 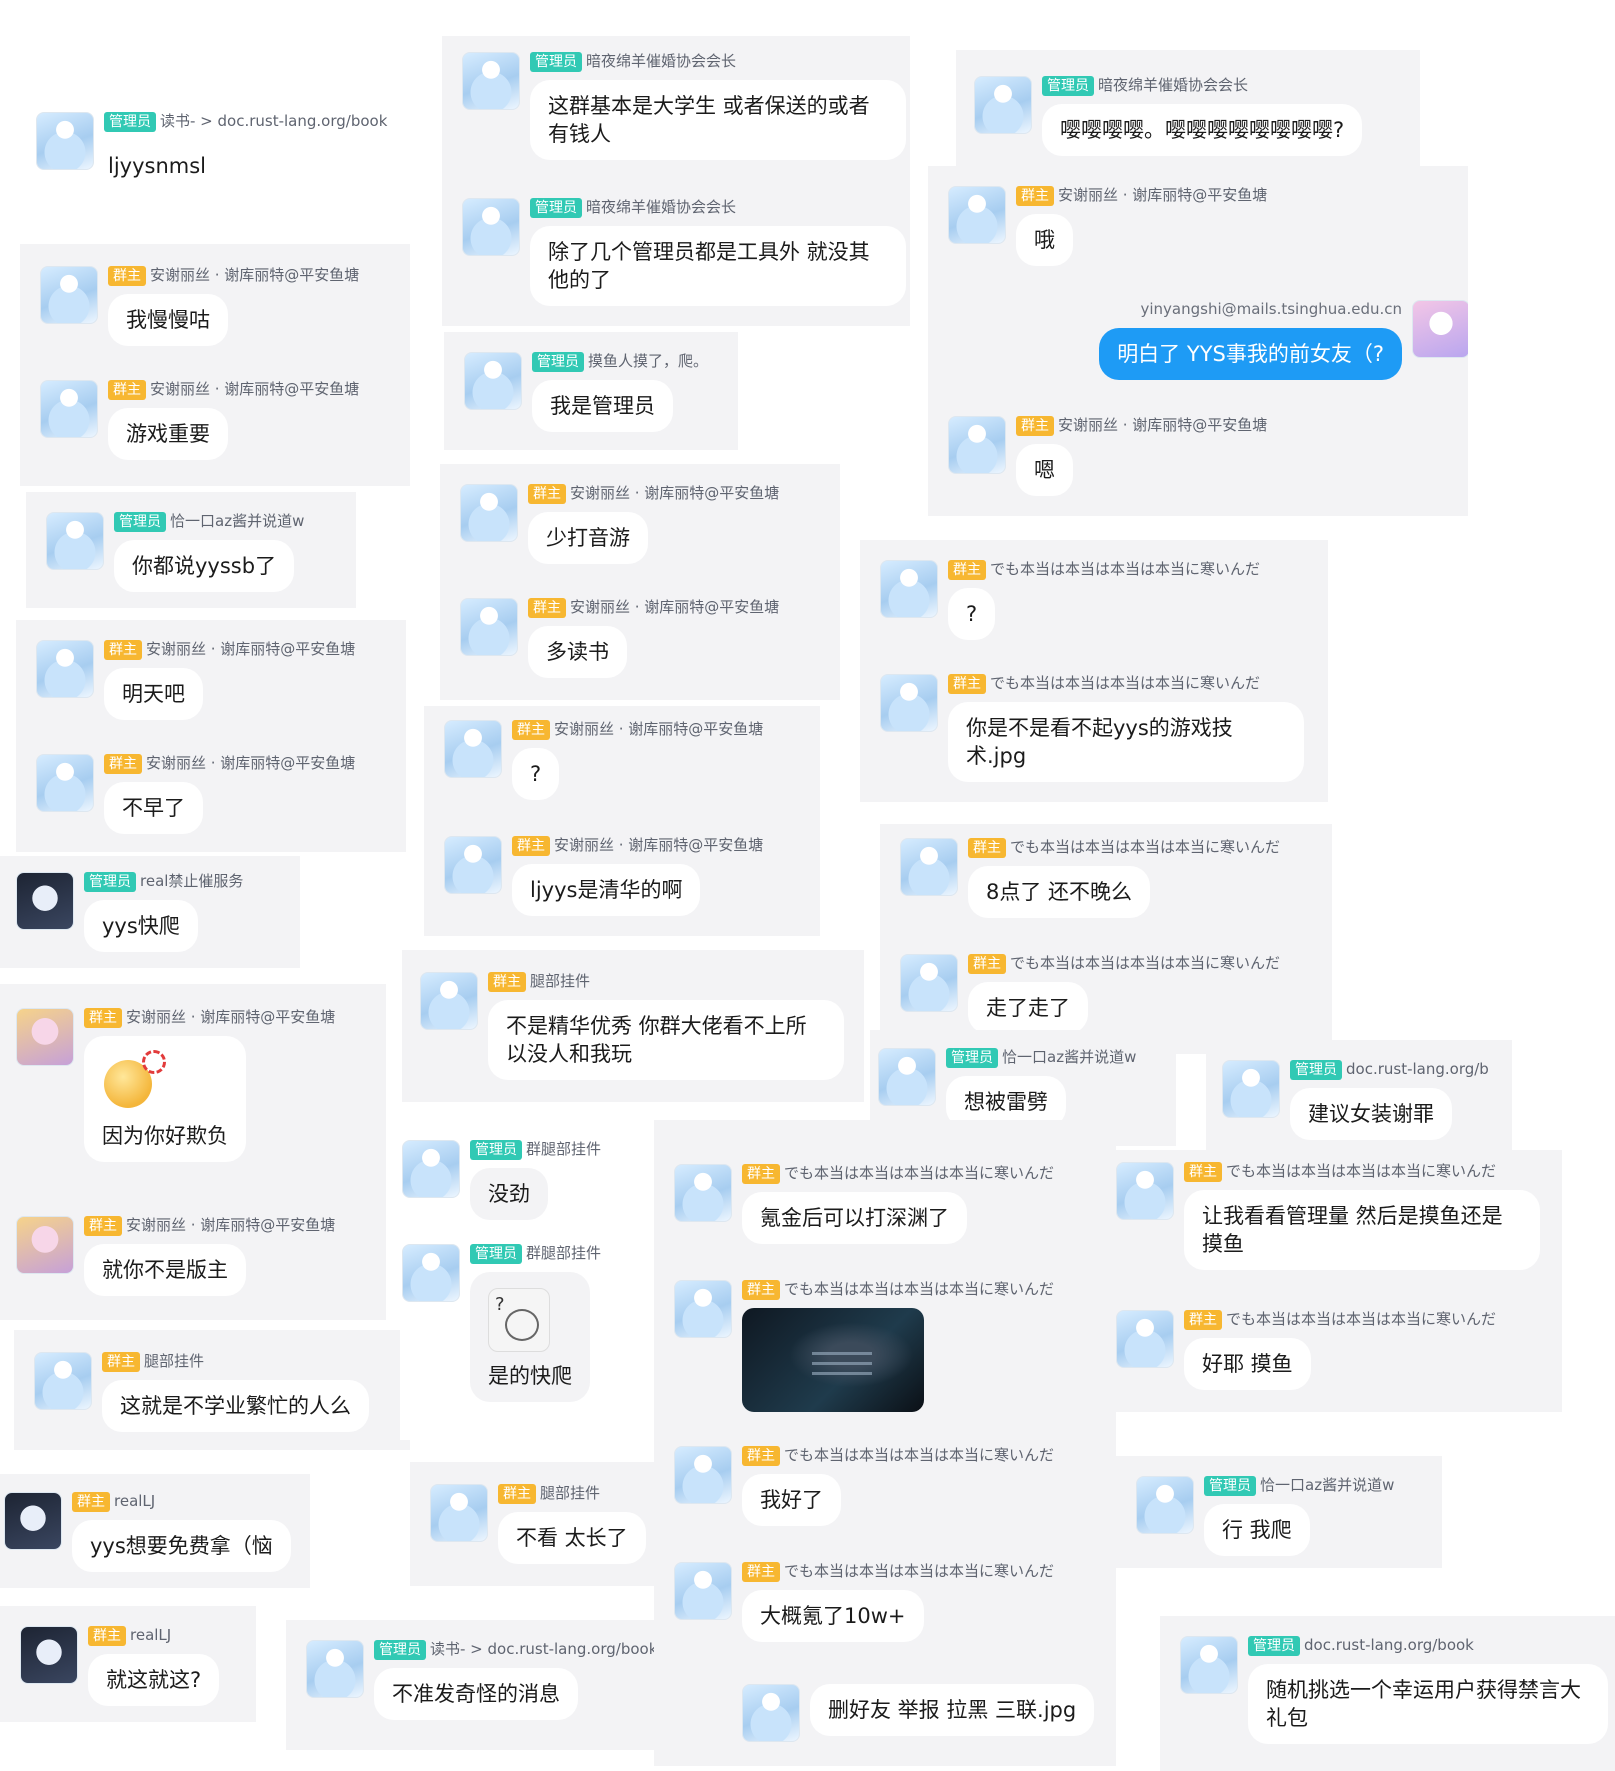 What do you see at coordinates (141, 926) in the screenshot?
I see `message-bubble: yys快爬` at bounding box center [141, 926].